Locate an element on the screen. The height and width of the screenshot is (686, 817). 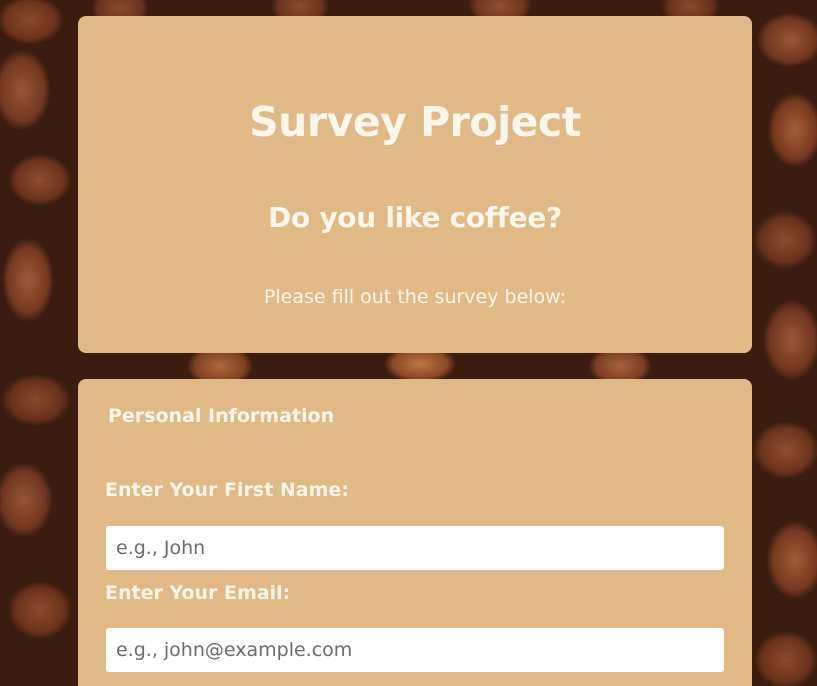
page-subtitle: Do you like coffee? is located at coordinates (415, 217).